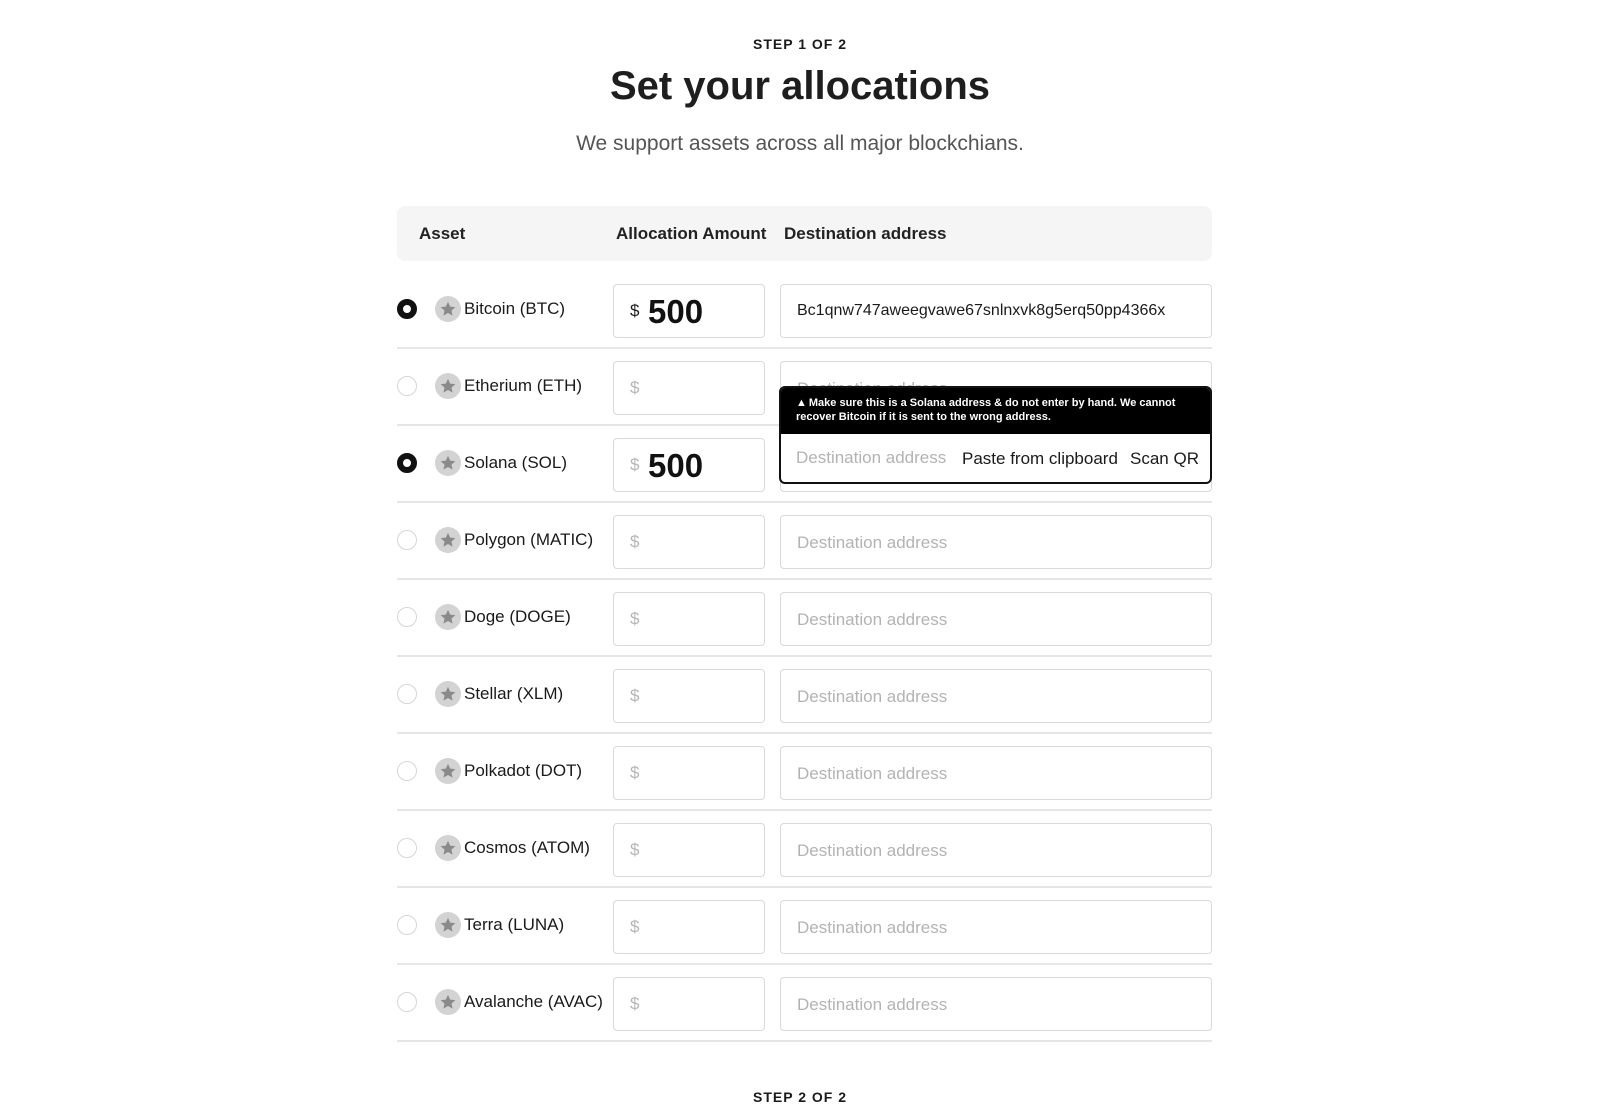 The image size is (1600, 1108). Describe the element at coordinates (800, 44) in the screenshot. I see `step-indicator: STEP 1 OF 2` at that location.